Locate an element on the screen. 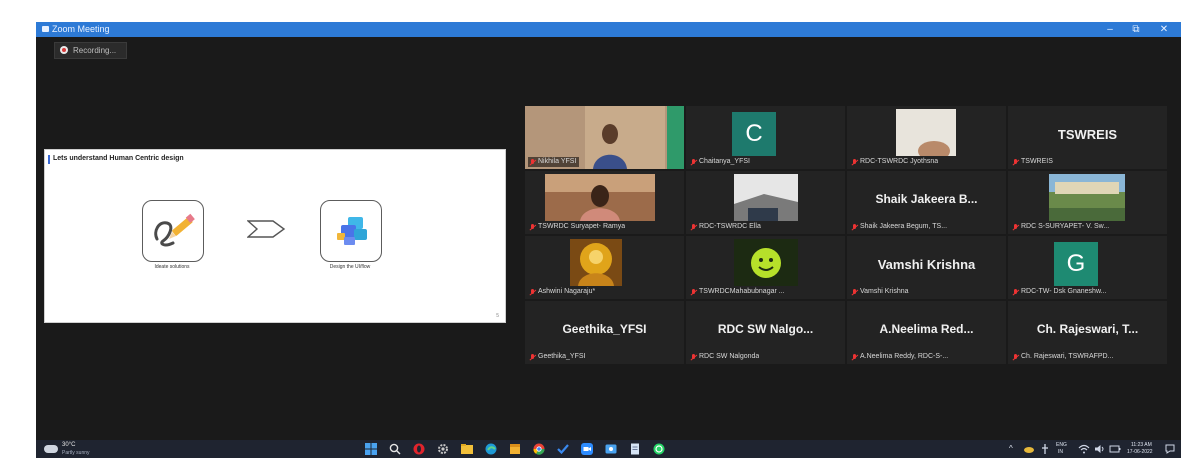  chrome-icon is located at coordinates (539, 449).